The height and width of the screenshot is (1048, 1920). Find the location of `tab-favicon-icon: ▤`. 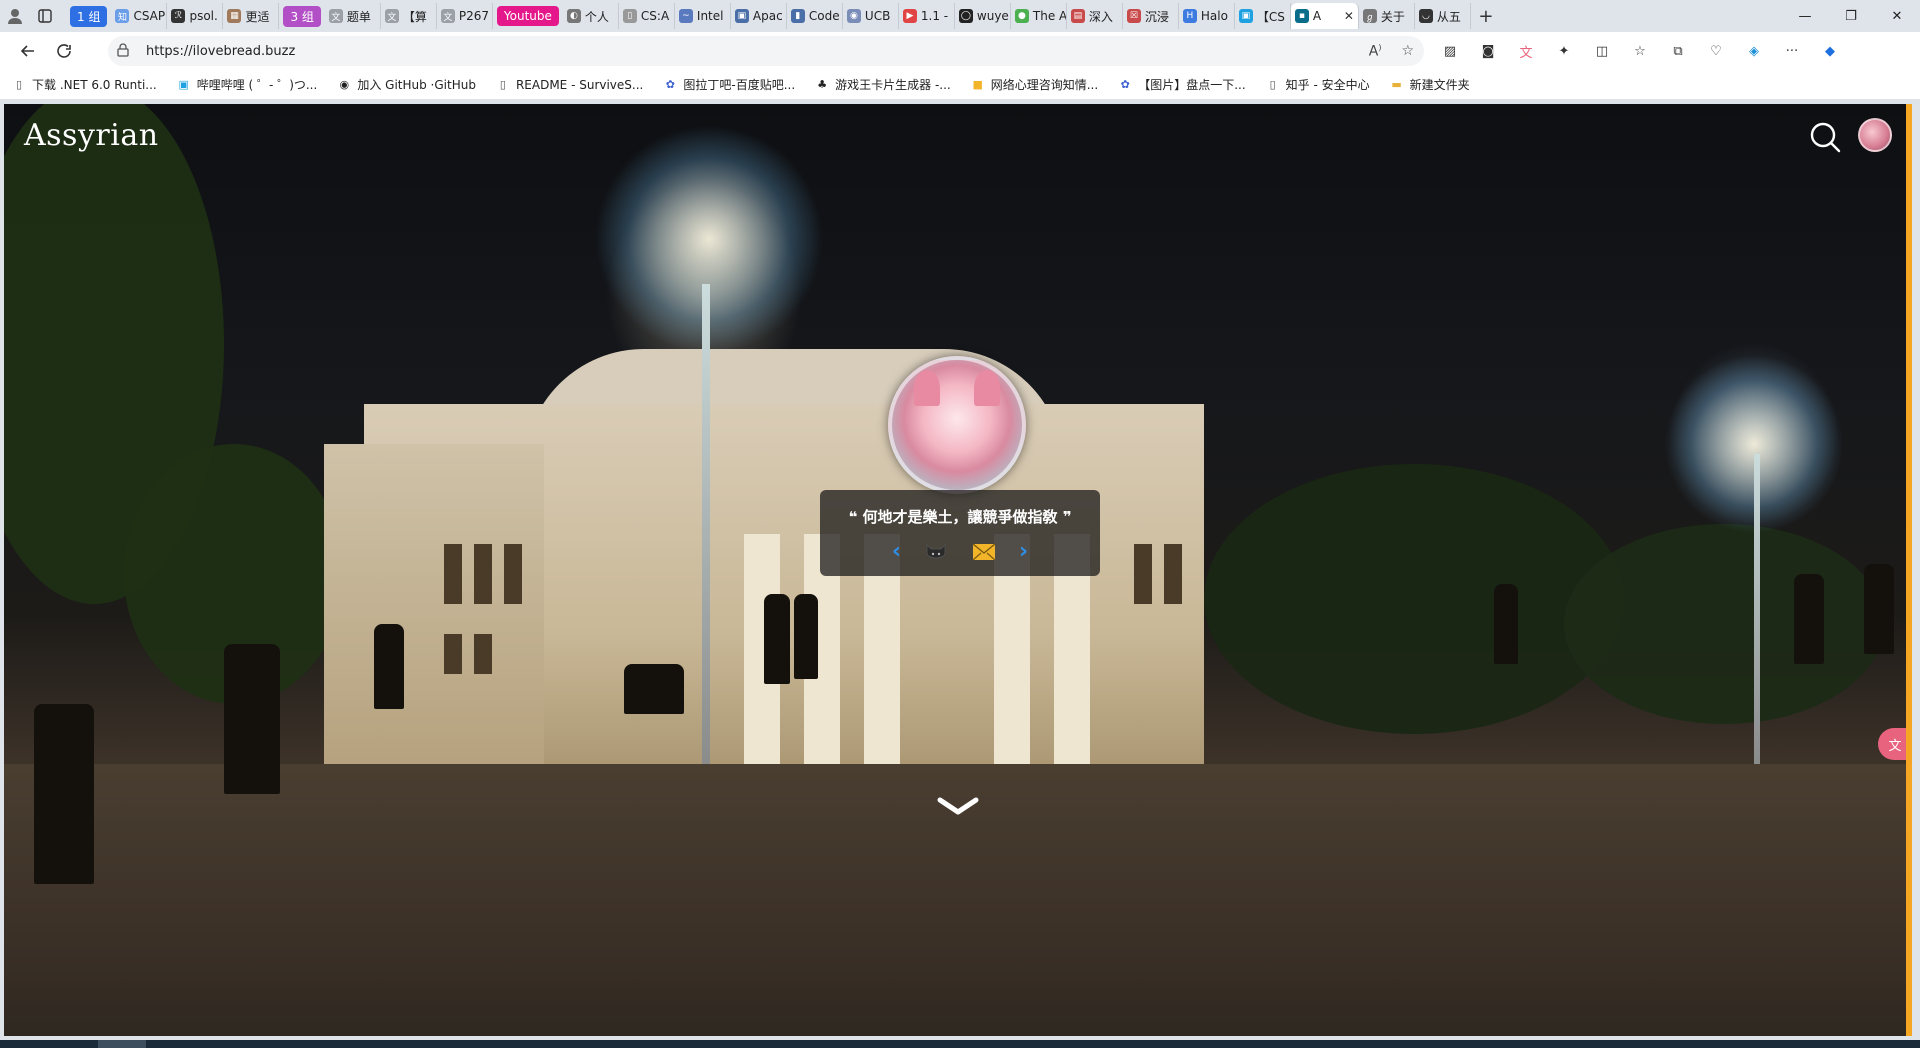

tab-favicon-icon: ▤ is located at coordinates (1077, 16).